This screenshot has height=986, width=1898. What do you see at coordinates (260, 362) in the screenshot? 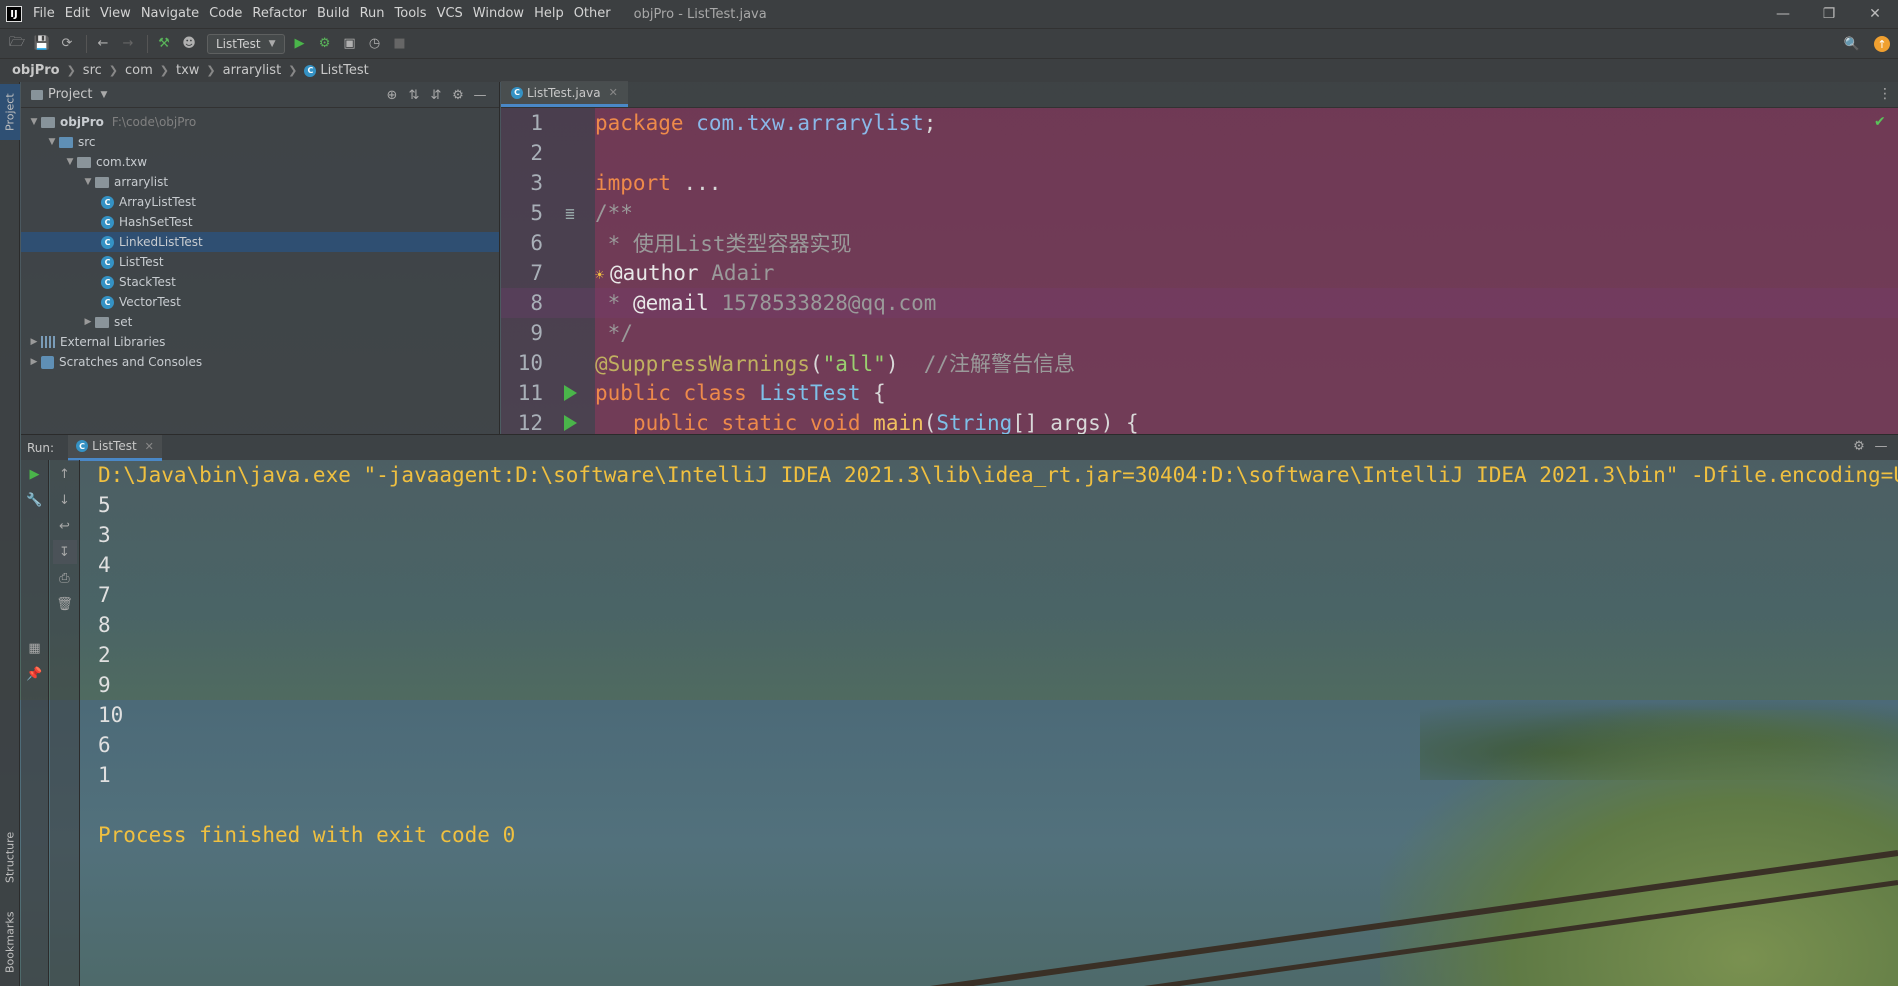
I see `tree-item-scratches: ▶ Scratches and Consoles` at bounding box center [260, 362].